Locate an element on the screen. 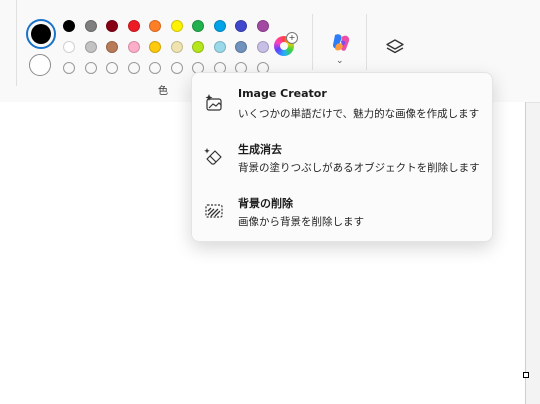 This screenshot has width=540, height=404. menu-item-description: 背景の塗りつぶしがあるオブジェクトを削除します is located at coordinates (359, 168).